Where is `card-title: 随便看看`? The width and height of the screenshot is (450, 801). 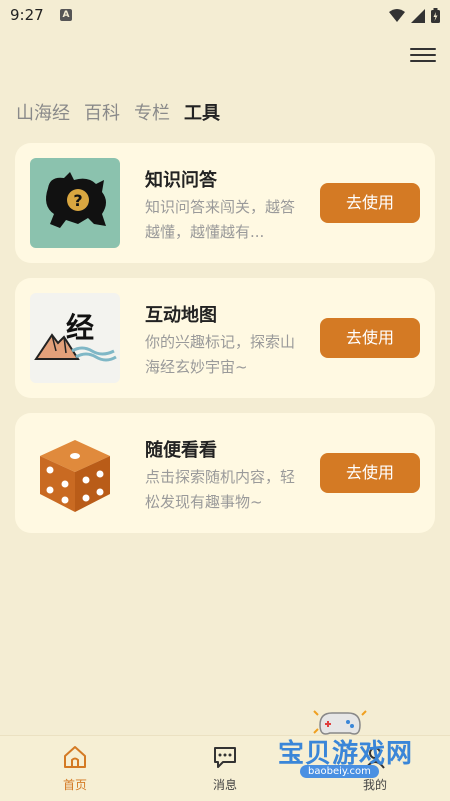
card-title: 随便看看 is located at coordinates (181, 450).